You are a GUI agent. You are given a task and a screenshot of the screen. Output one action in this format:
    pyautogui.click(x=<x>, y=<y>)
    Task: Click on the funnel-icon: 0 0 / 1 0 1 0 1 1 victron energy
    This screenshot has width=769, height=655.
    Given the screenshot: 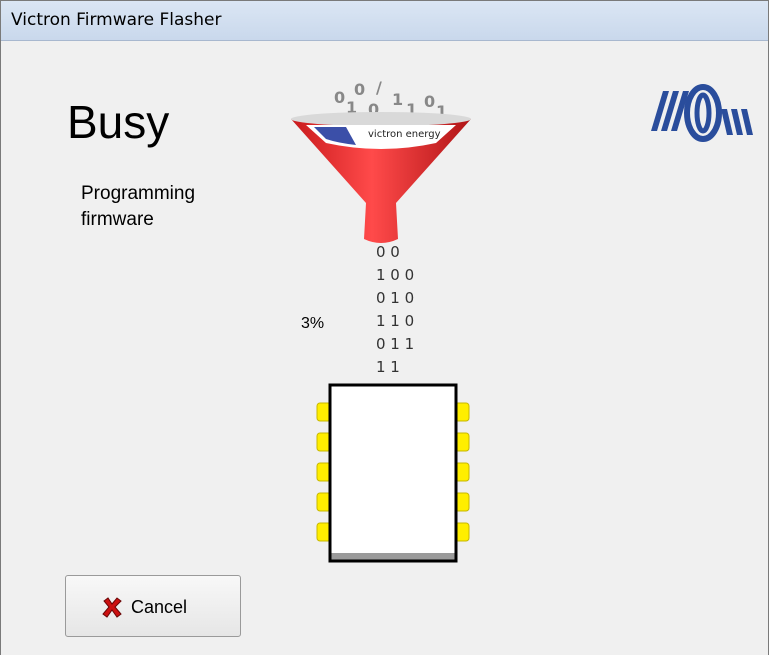 What is the action you would take?
    pyautogui.click(x=381, y=162)
    